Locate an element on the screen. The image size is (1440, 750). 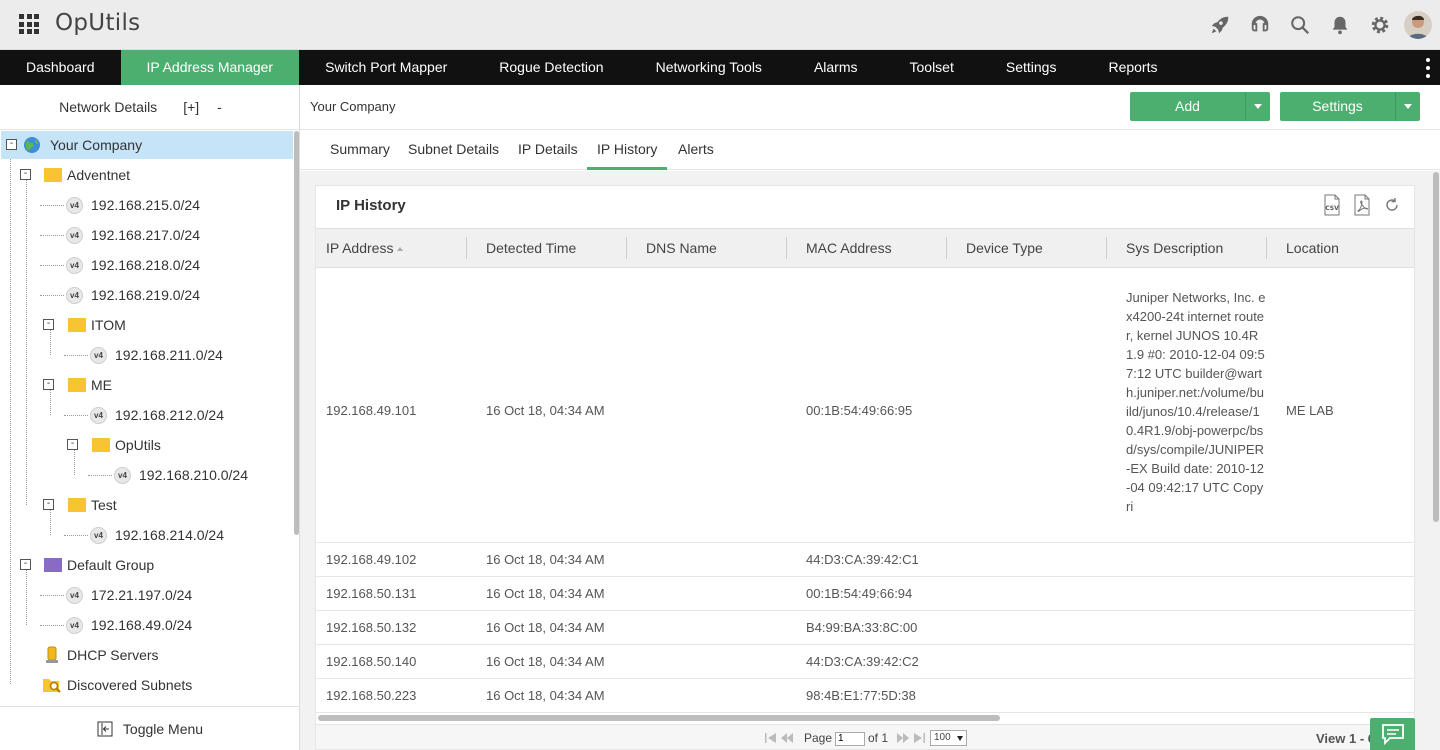
settings-split-button: Settings is located at coordinates (1350, 106).